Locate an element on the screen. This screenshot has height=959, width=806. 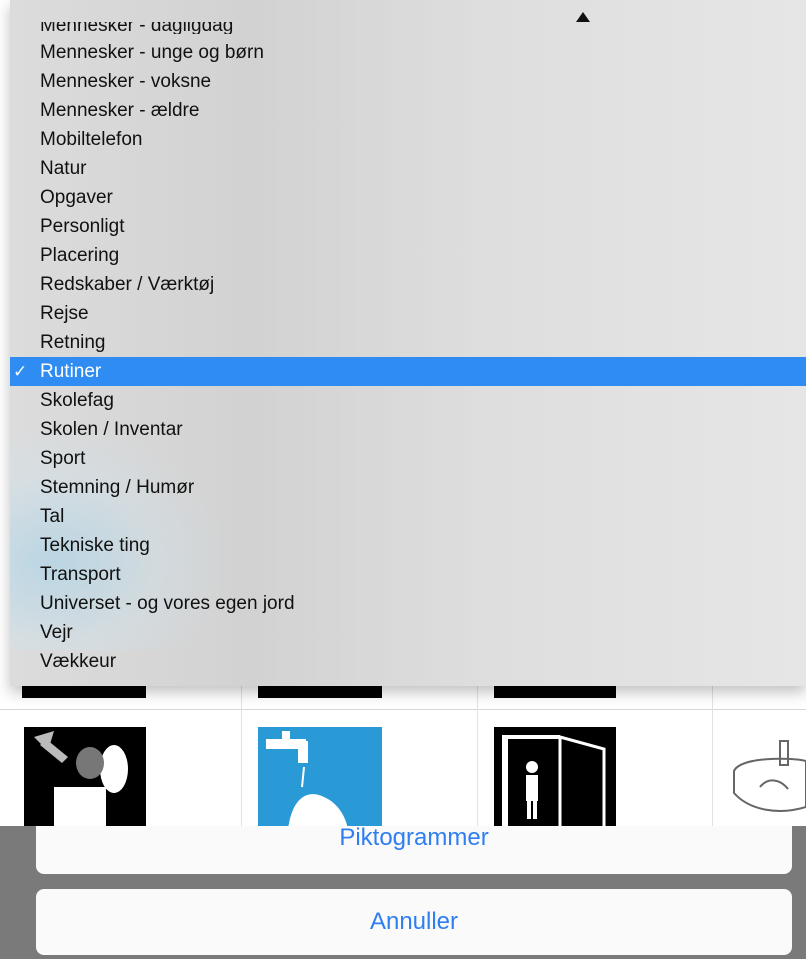
menu-item-partial: Mennesker - dagligdag is located at coordinates (136, 28).